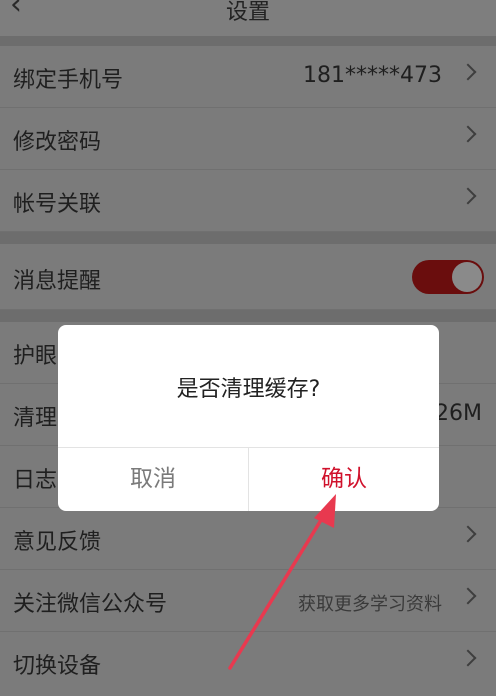  What do you see at coordinates (248, 201) in the screenshot?
I see `row-account-link: 帐号关联` at bounding box center [248, 201].